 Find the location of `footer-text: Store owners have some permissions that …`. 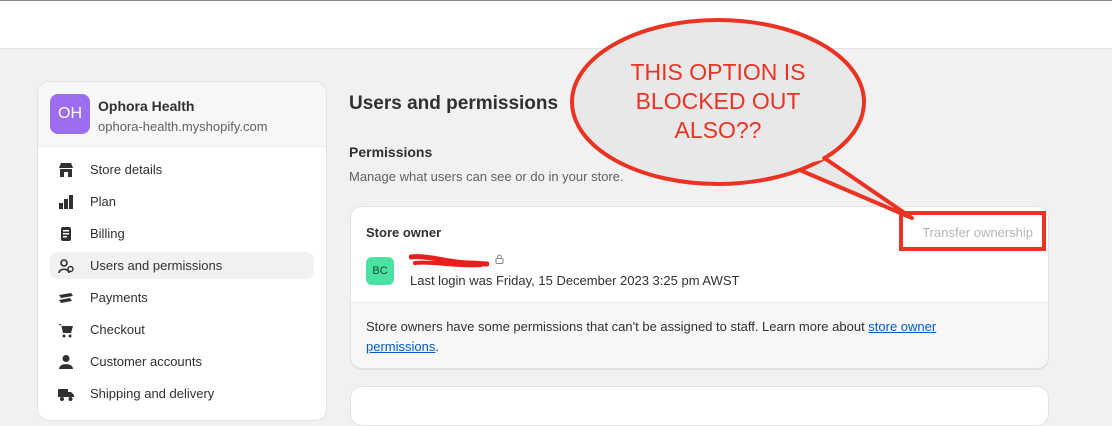

footer-text: Store owners have some permissions that … is located at coordinates (617, 326).